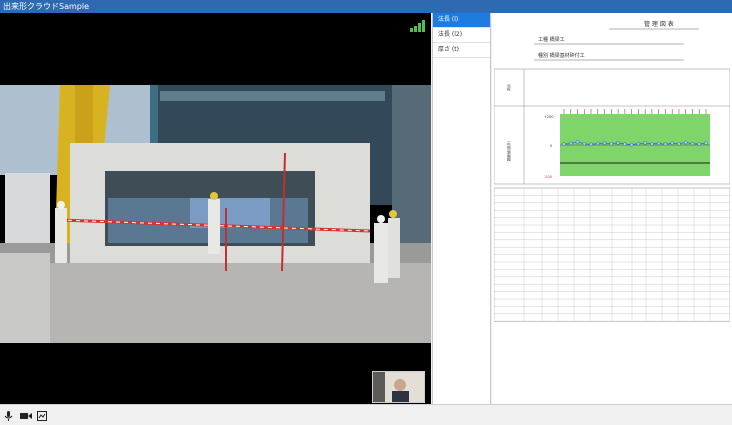 The image size is (732, 425). Describe the element at coordinates (461, 50) in the screenshot. I see `list-item: 厚さ (t)` at that location.